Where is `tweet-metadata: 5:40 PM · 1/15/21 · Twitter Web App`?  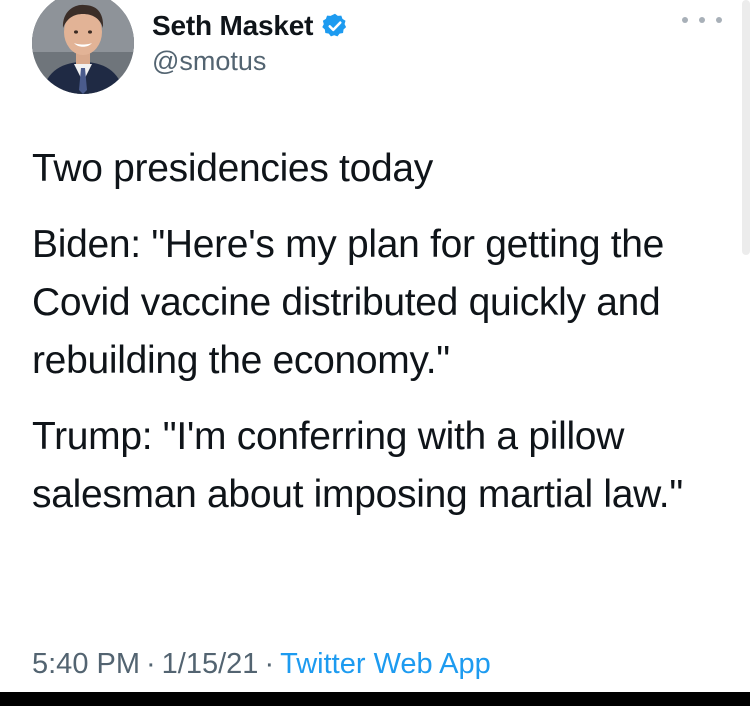 tweet-metadata: 5:40 PM · 1/15/21 · Twitter Web App is located at coordinates (261, 664).